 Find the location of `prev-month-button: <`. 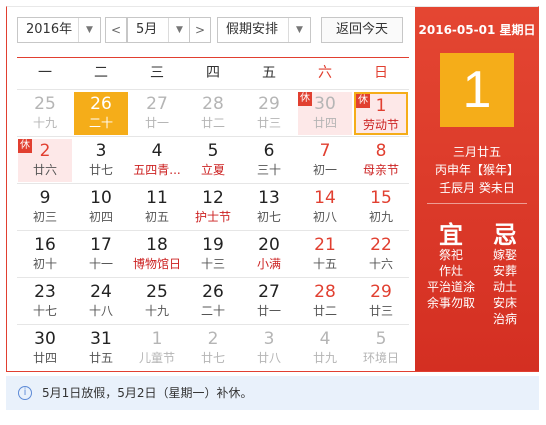

prev-month-button: < is located at coordinates (116, 30).